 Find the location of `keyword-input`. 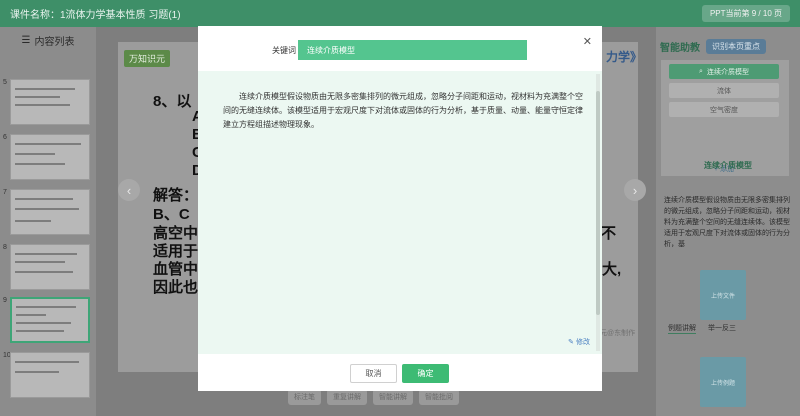

keyword-input is located at coordinates (412, 50).